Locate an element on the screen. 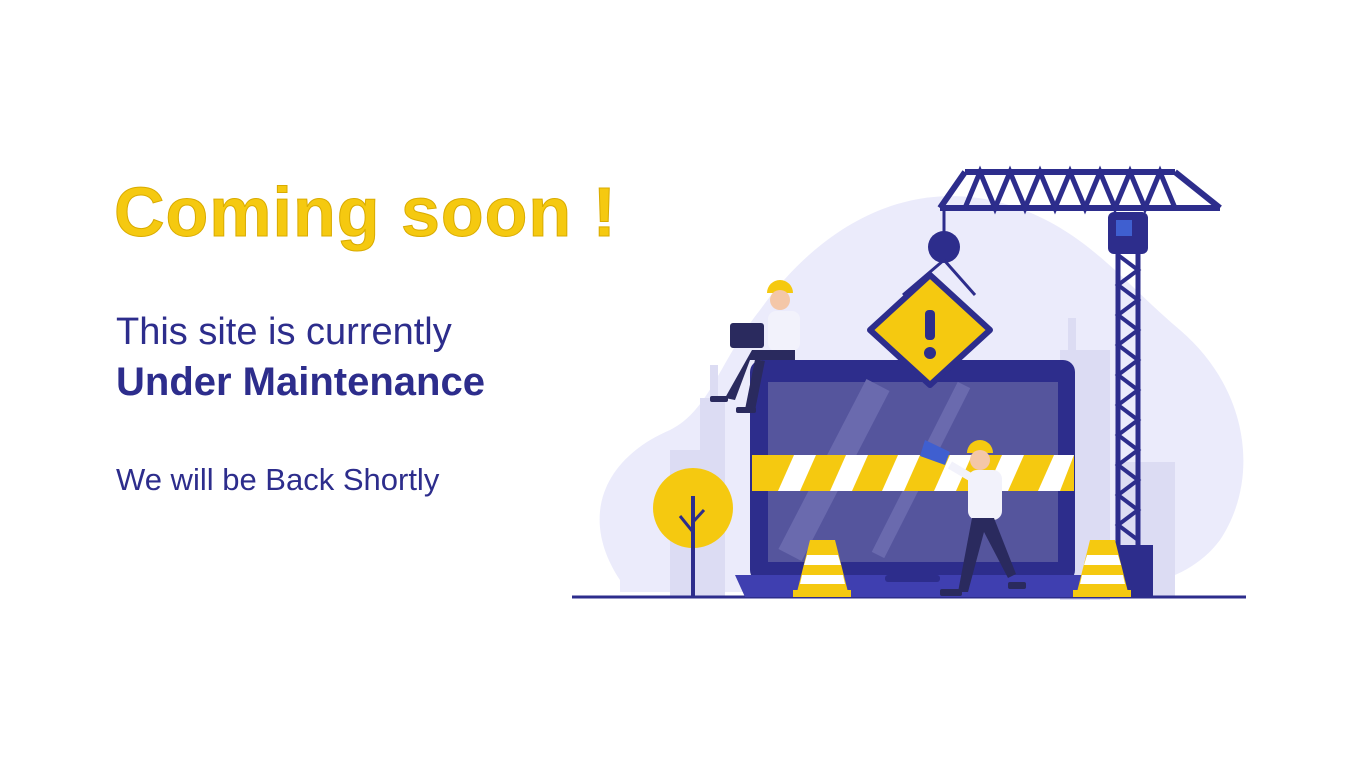  crane-pulley is located at coordinates (944, 247).